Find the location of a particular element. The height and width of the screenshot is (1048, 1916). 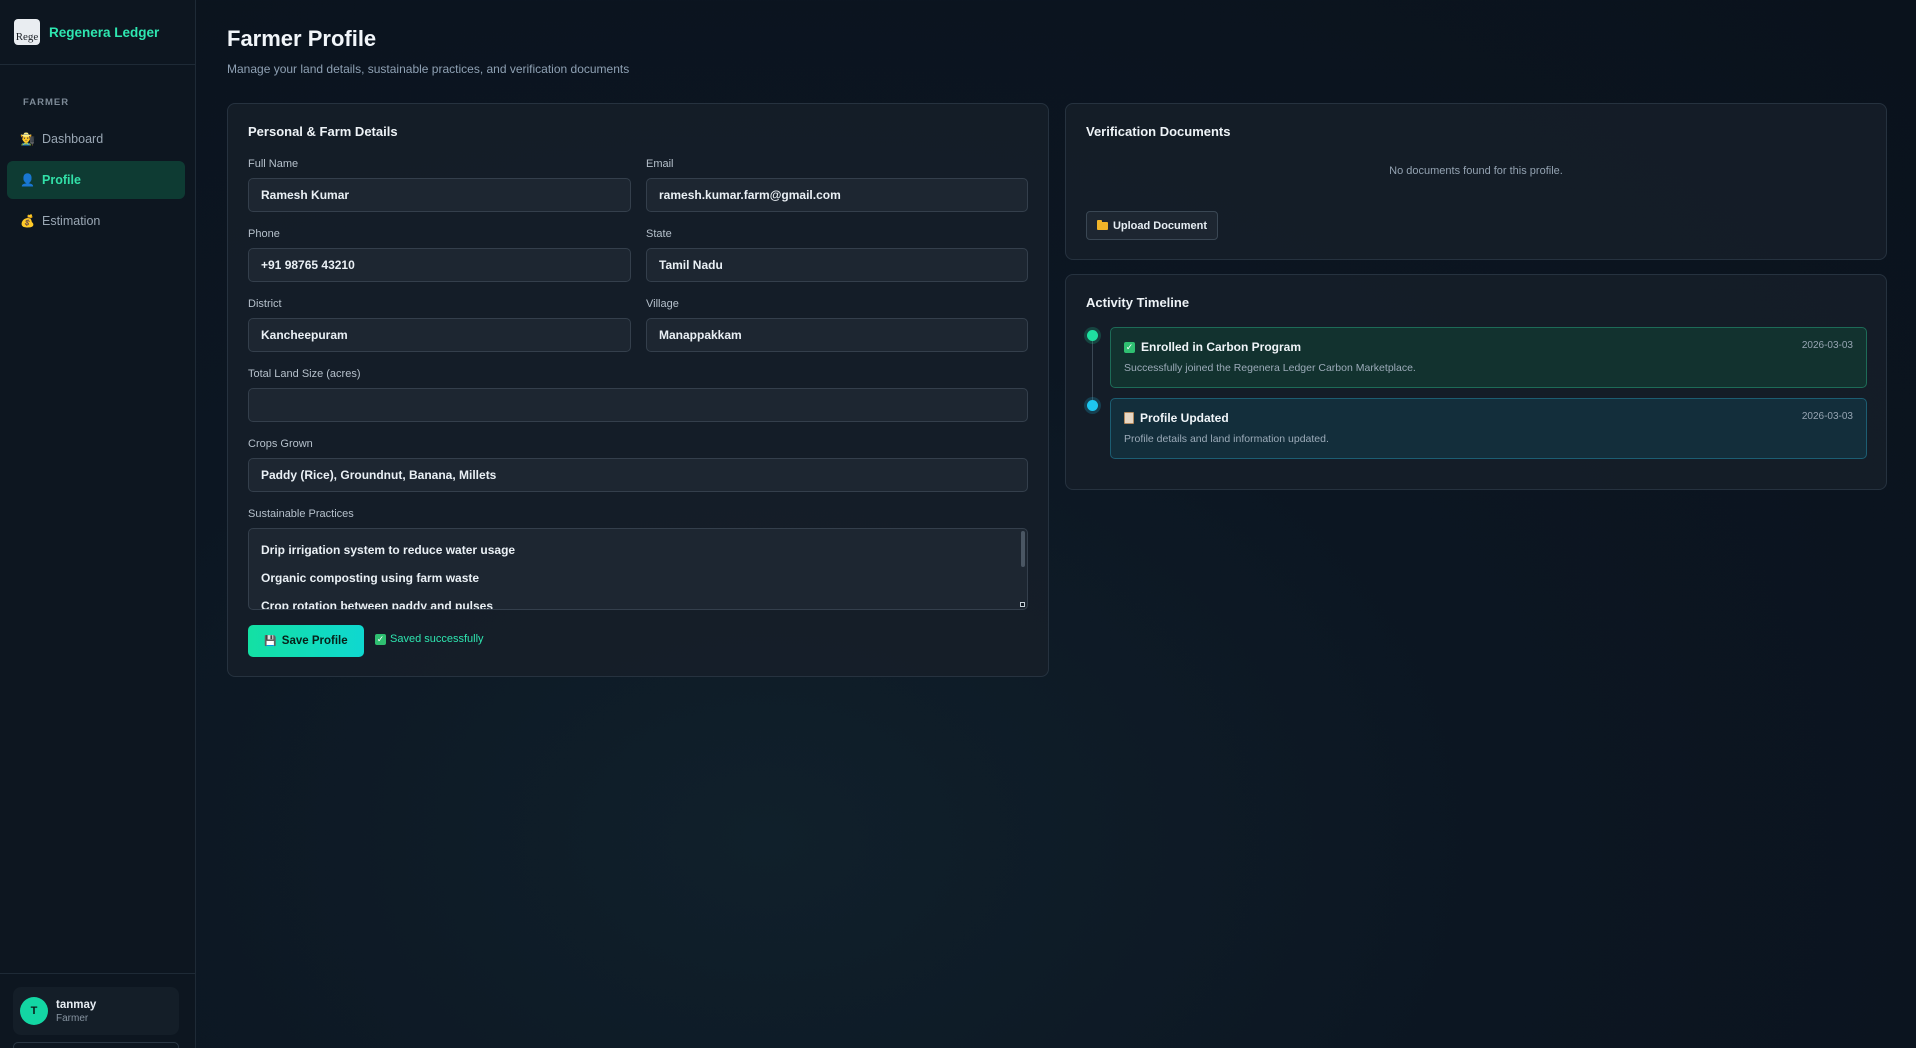

district-field: Kancheepuram is located at coordinates (439, 335).